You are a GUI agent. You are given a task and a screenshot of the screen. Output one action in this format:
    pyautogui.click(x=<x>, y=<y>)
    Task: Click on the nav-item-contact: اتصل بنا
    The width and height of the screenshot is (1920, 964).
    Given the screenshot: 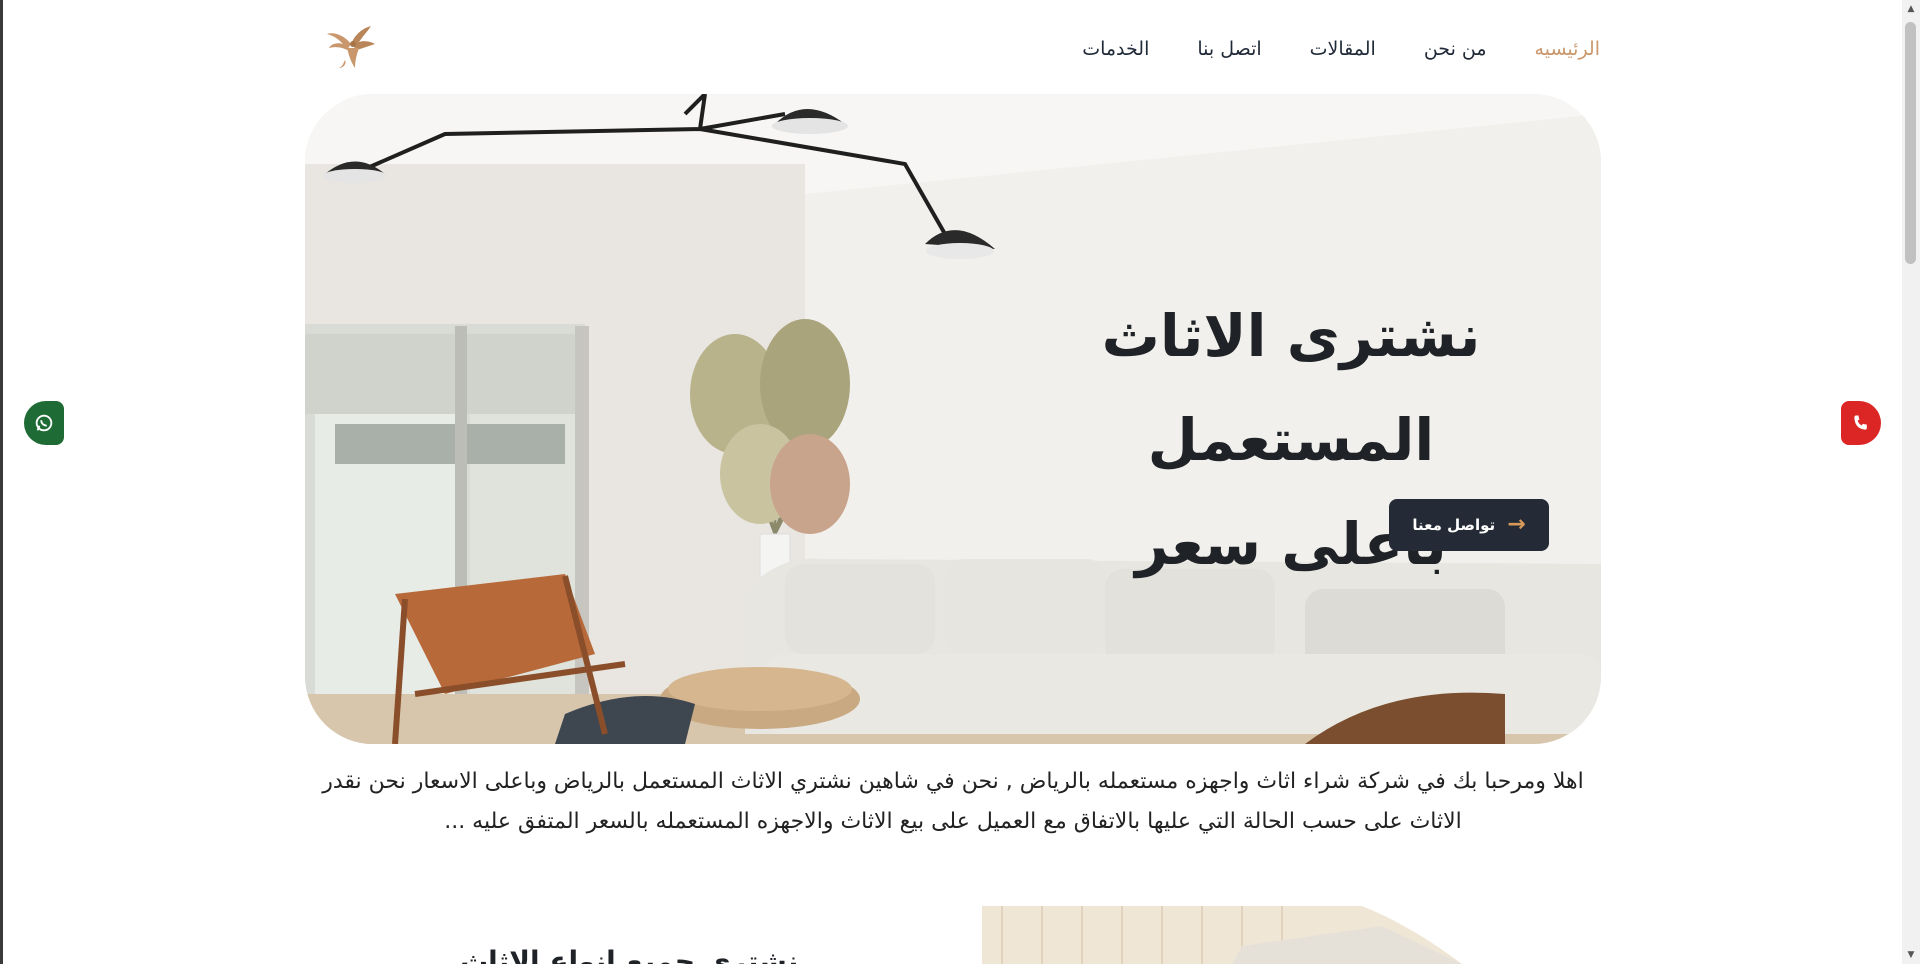 What is the action you would take?
    pyautogui.click(x=1229, y=49)
    